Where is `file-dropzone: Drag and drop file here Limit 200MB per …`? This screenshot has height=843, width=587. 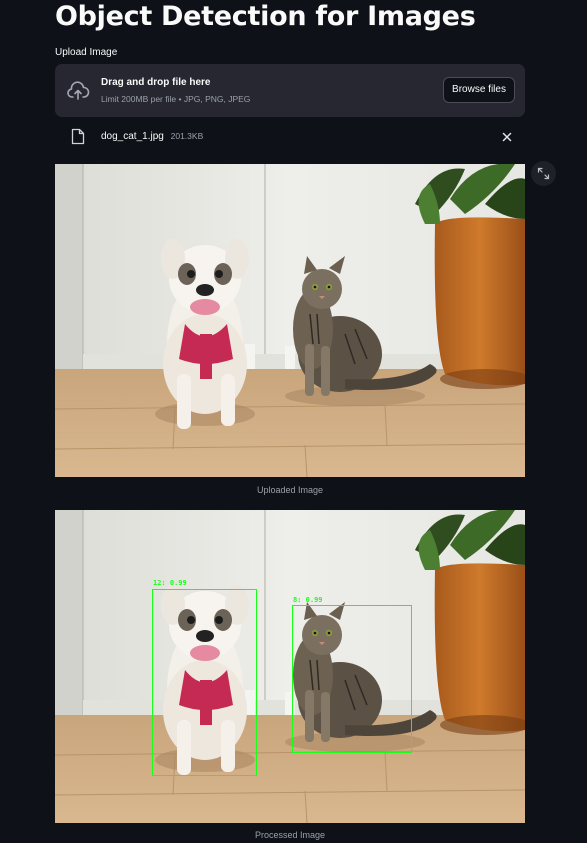
file-dropzone: Drag and drop file here Limit 200MB per … is located at coordinates (290, 90).